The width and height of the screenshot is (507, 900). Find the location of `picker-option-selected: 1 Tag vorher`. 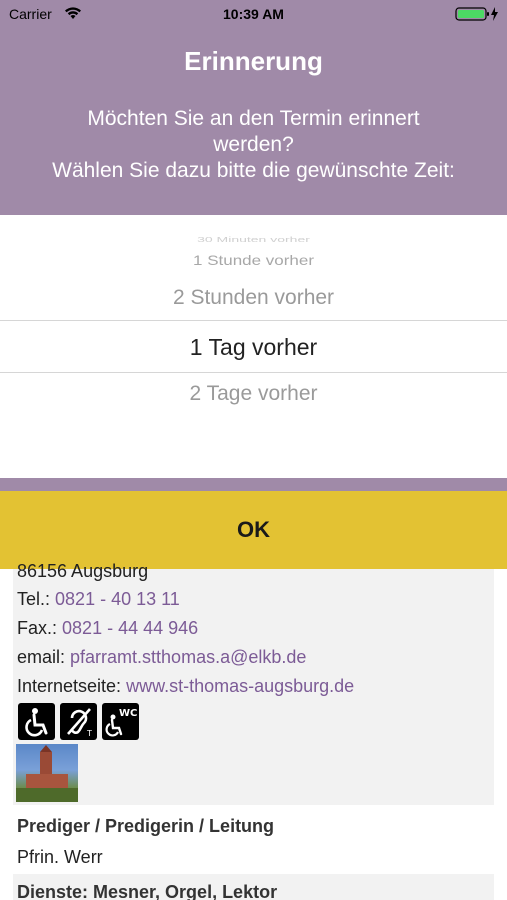

picker-option-selected: 1 Tag vorher is located at coordinates (253, 347).